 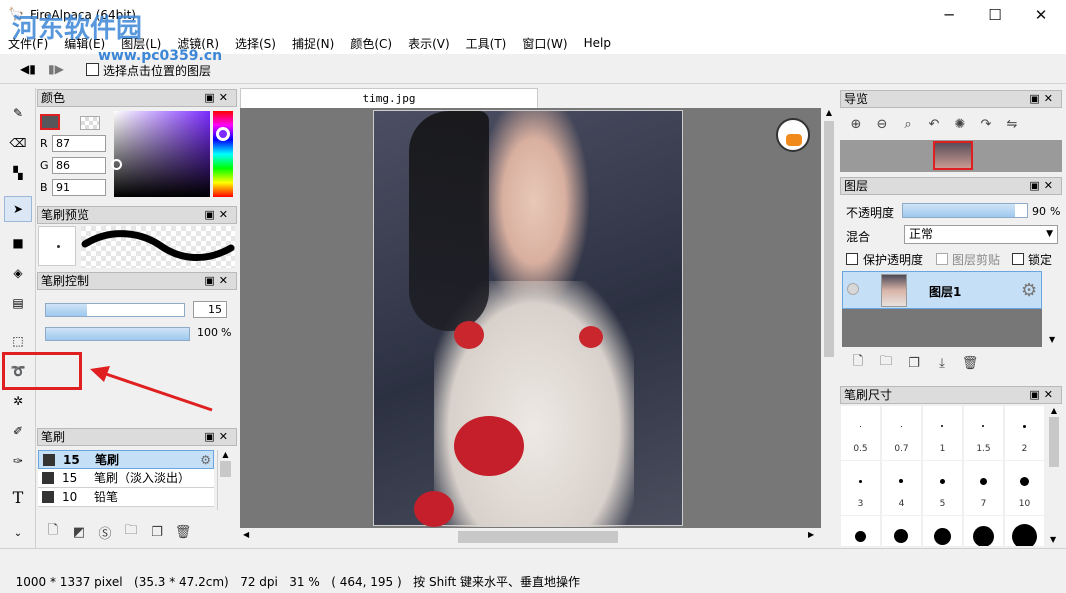 I want to click on folder-icon: 🗀, so click(x=131, y=532).